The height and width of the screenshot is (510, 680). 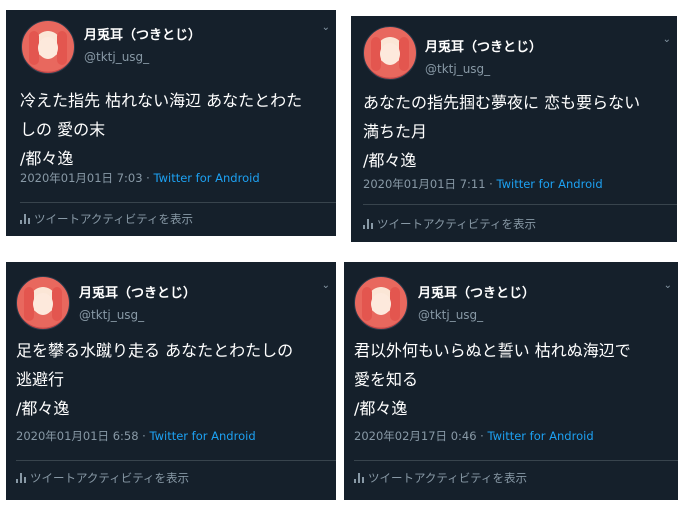 What do you see at coordinates (161, 100) in the screenshot?
I see `tweet-line: 冷えた指先 枯れない海辺 あなたとわた` at bounding box center [161, 100].